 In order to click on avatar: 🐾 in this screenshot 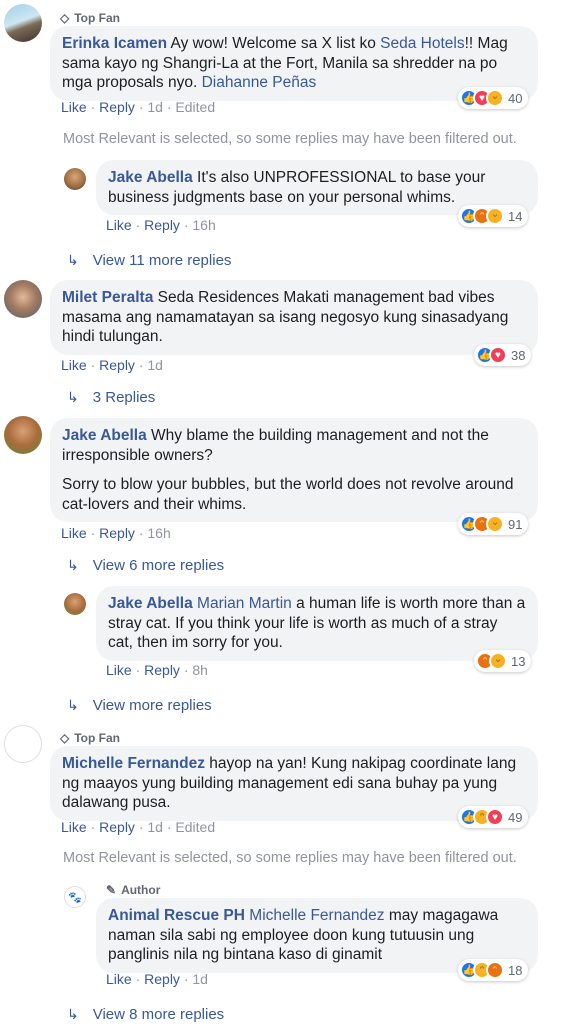, I will do `click(75, 897)`.